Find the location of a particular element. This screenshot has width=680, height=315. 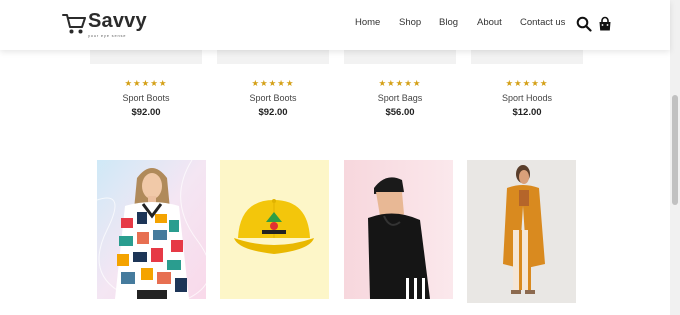

product-image-black-hoodie is located at coordinates (398, 229).